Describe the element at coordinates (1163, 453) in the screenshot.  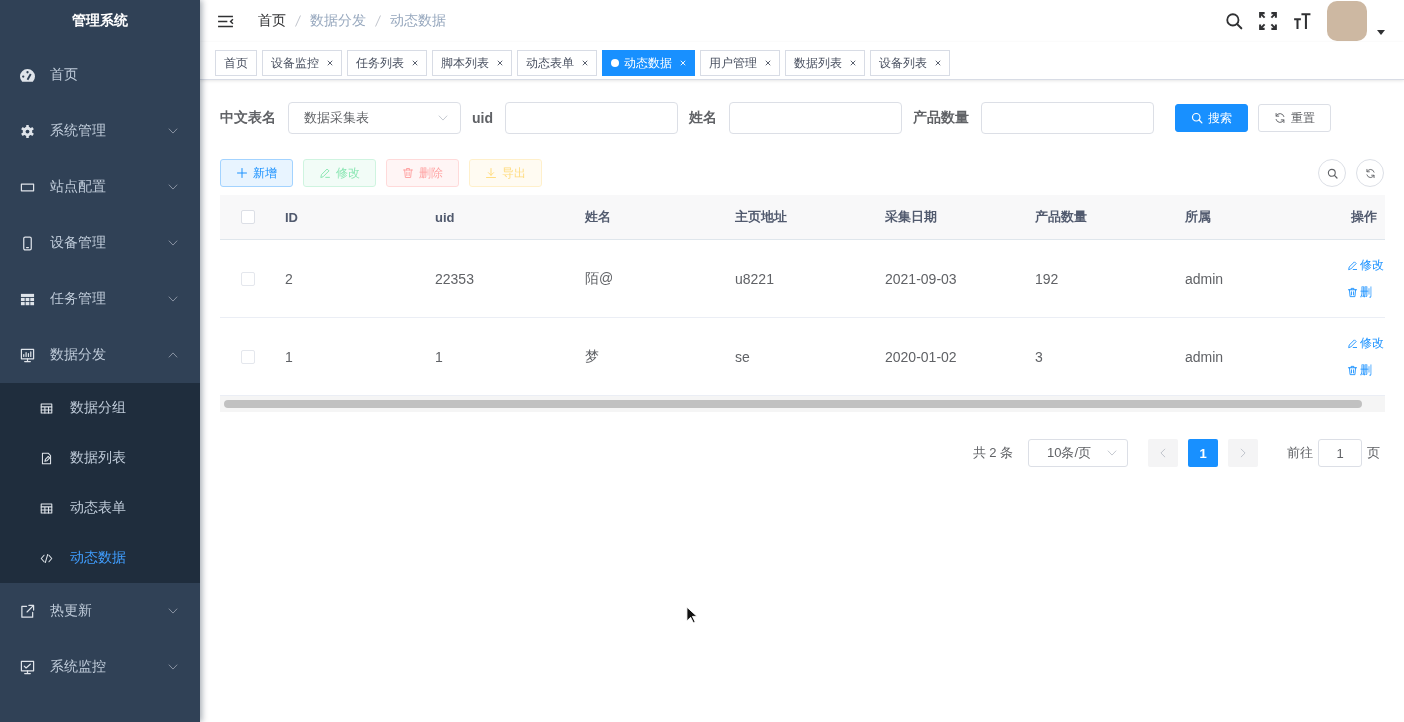
I see `chevron-left-icon` at that location.